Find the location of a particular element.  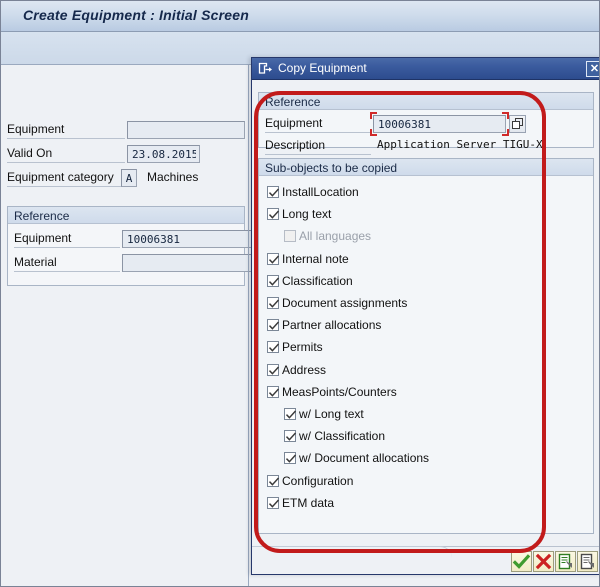

checkbox-address is located at coordinates (273, 369).